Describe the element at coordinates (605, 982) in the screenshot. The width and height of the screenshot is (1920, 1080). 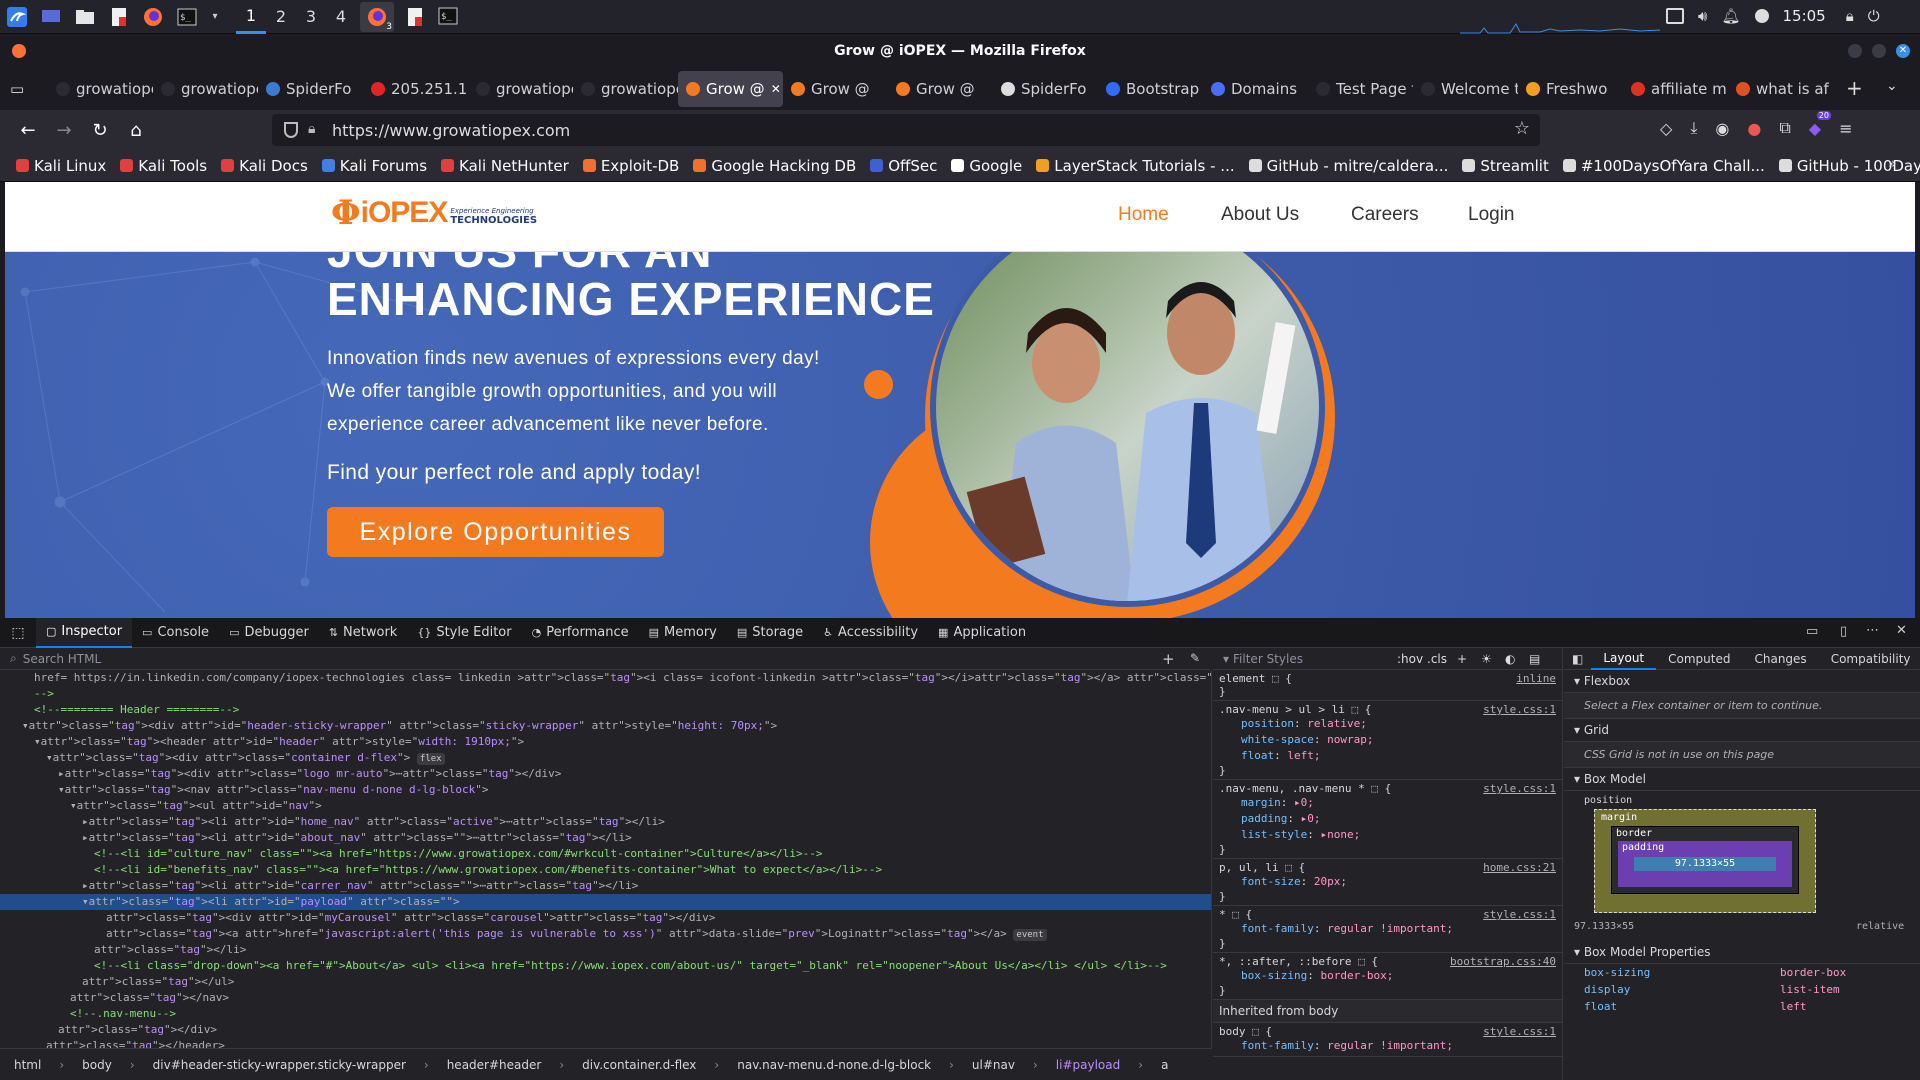
I see `markup-node: attr">class="tag"></ul>` at that location.